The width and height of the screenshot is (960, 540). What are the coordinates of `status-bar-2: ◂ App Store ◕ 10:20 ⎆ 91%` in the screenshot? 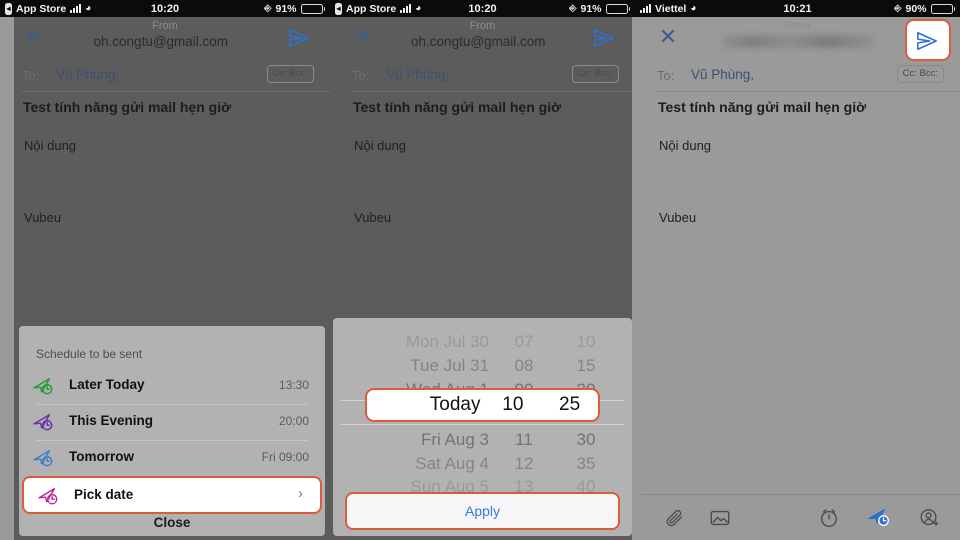 It's located at (482, 8).